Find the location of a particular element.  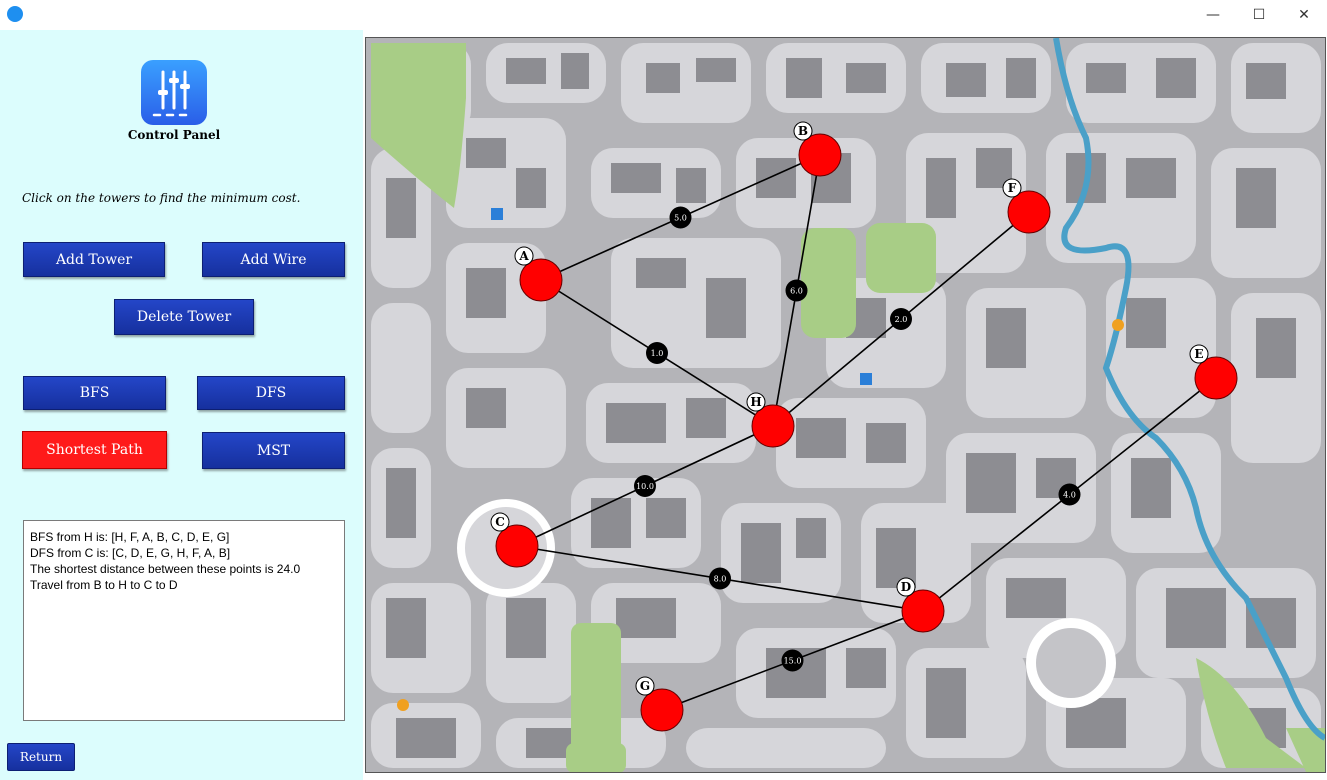

output-line: DFS from C is: [C, D, E, G, H, F, A, B] is located at coordinates (130, 553).